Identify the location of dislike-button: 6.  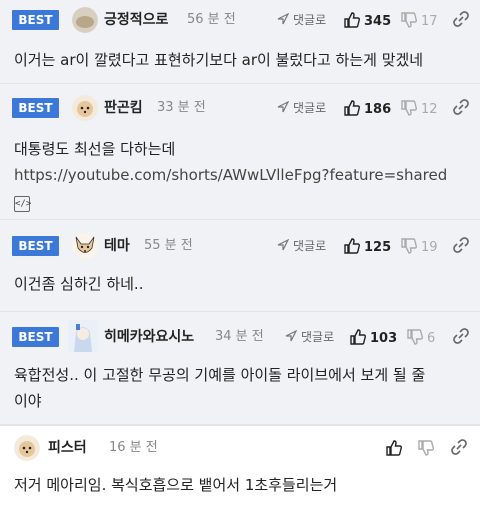
(421, 337).